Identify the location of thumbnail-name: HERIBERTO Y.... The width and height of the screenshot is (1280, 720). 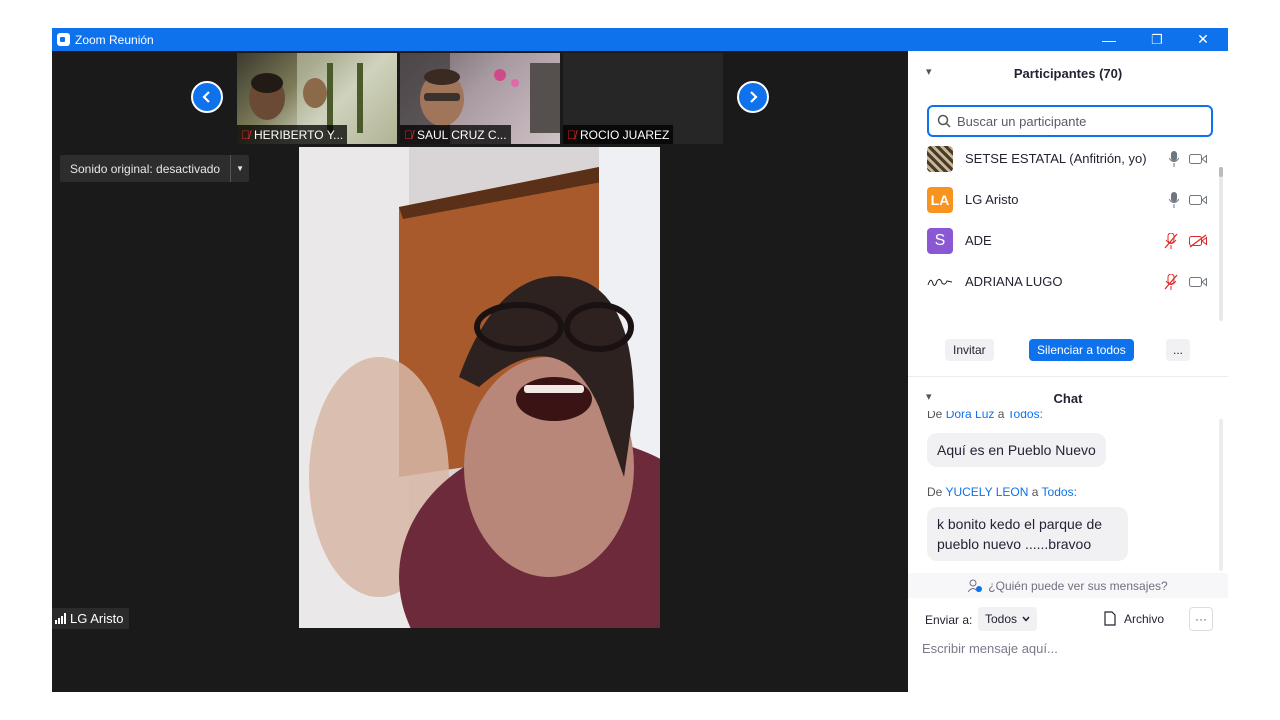
(299, 134).